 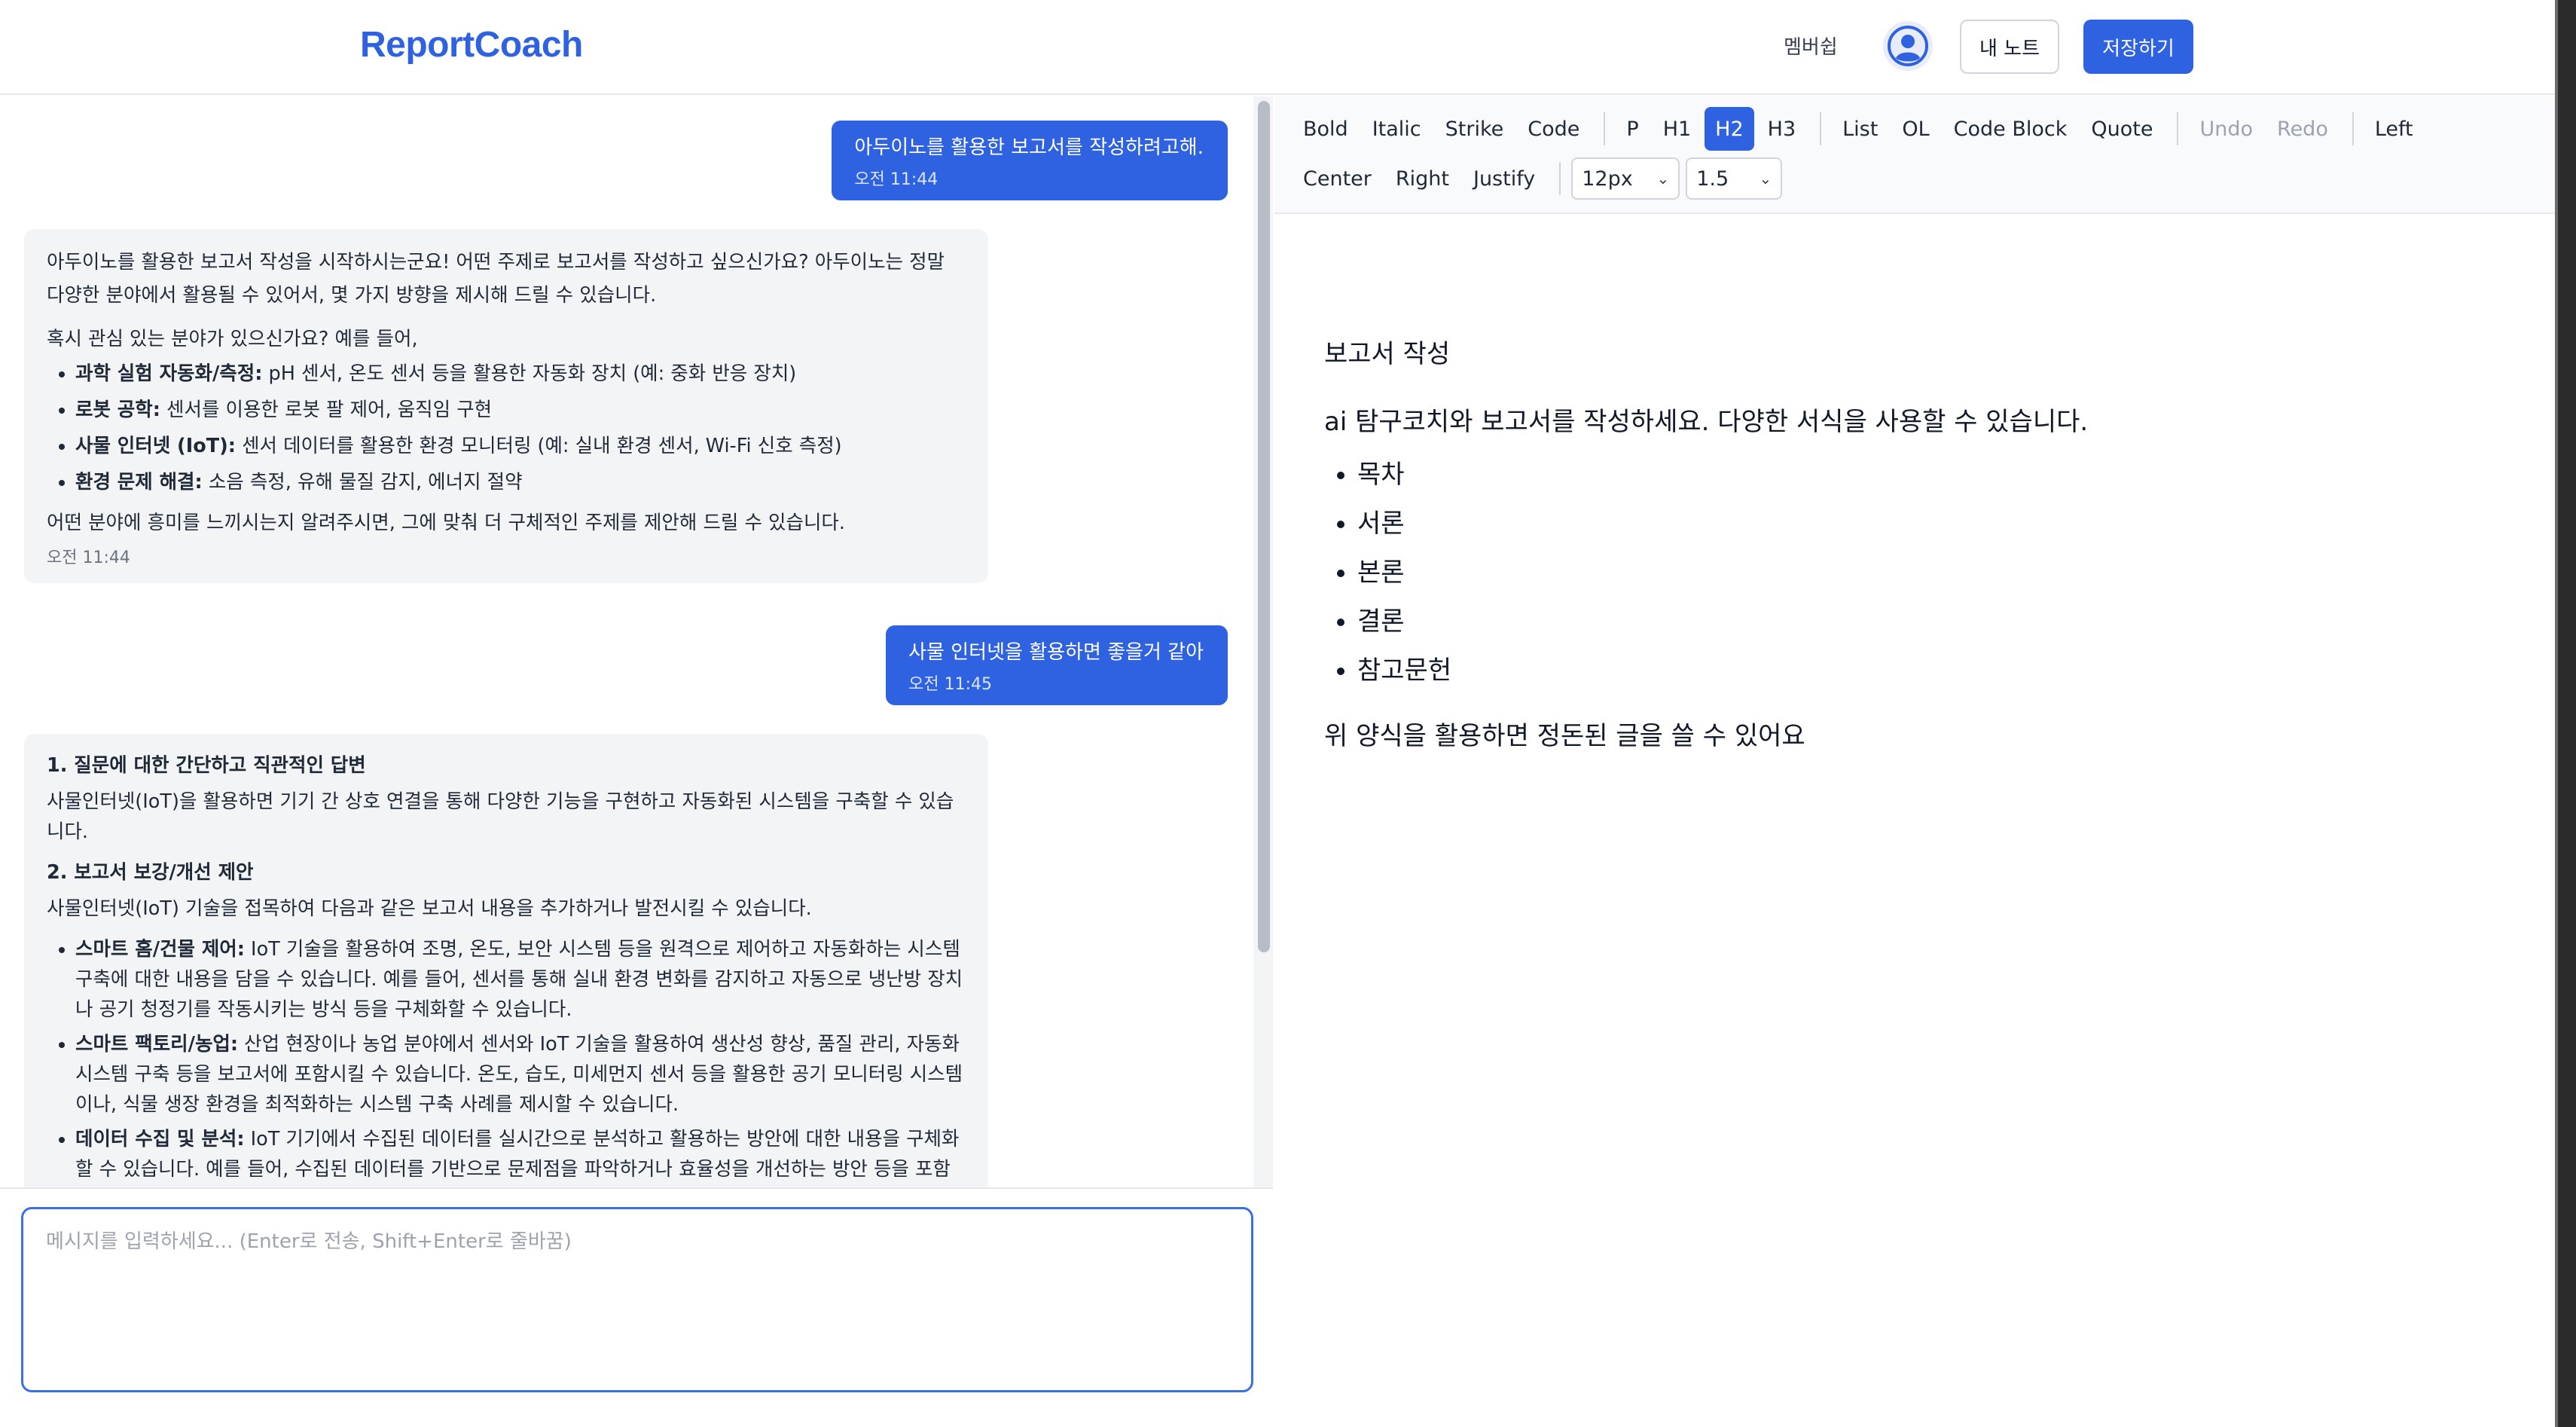 I want to click on align-right-button: Right, so click(x=1423, y=179).